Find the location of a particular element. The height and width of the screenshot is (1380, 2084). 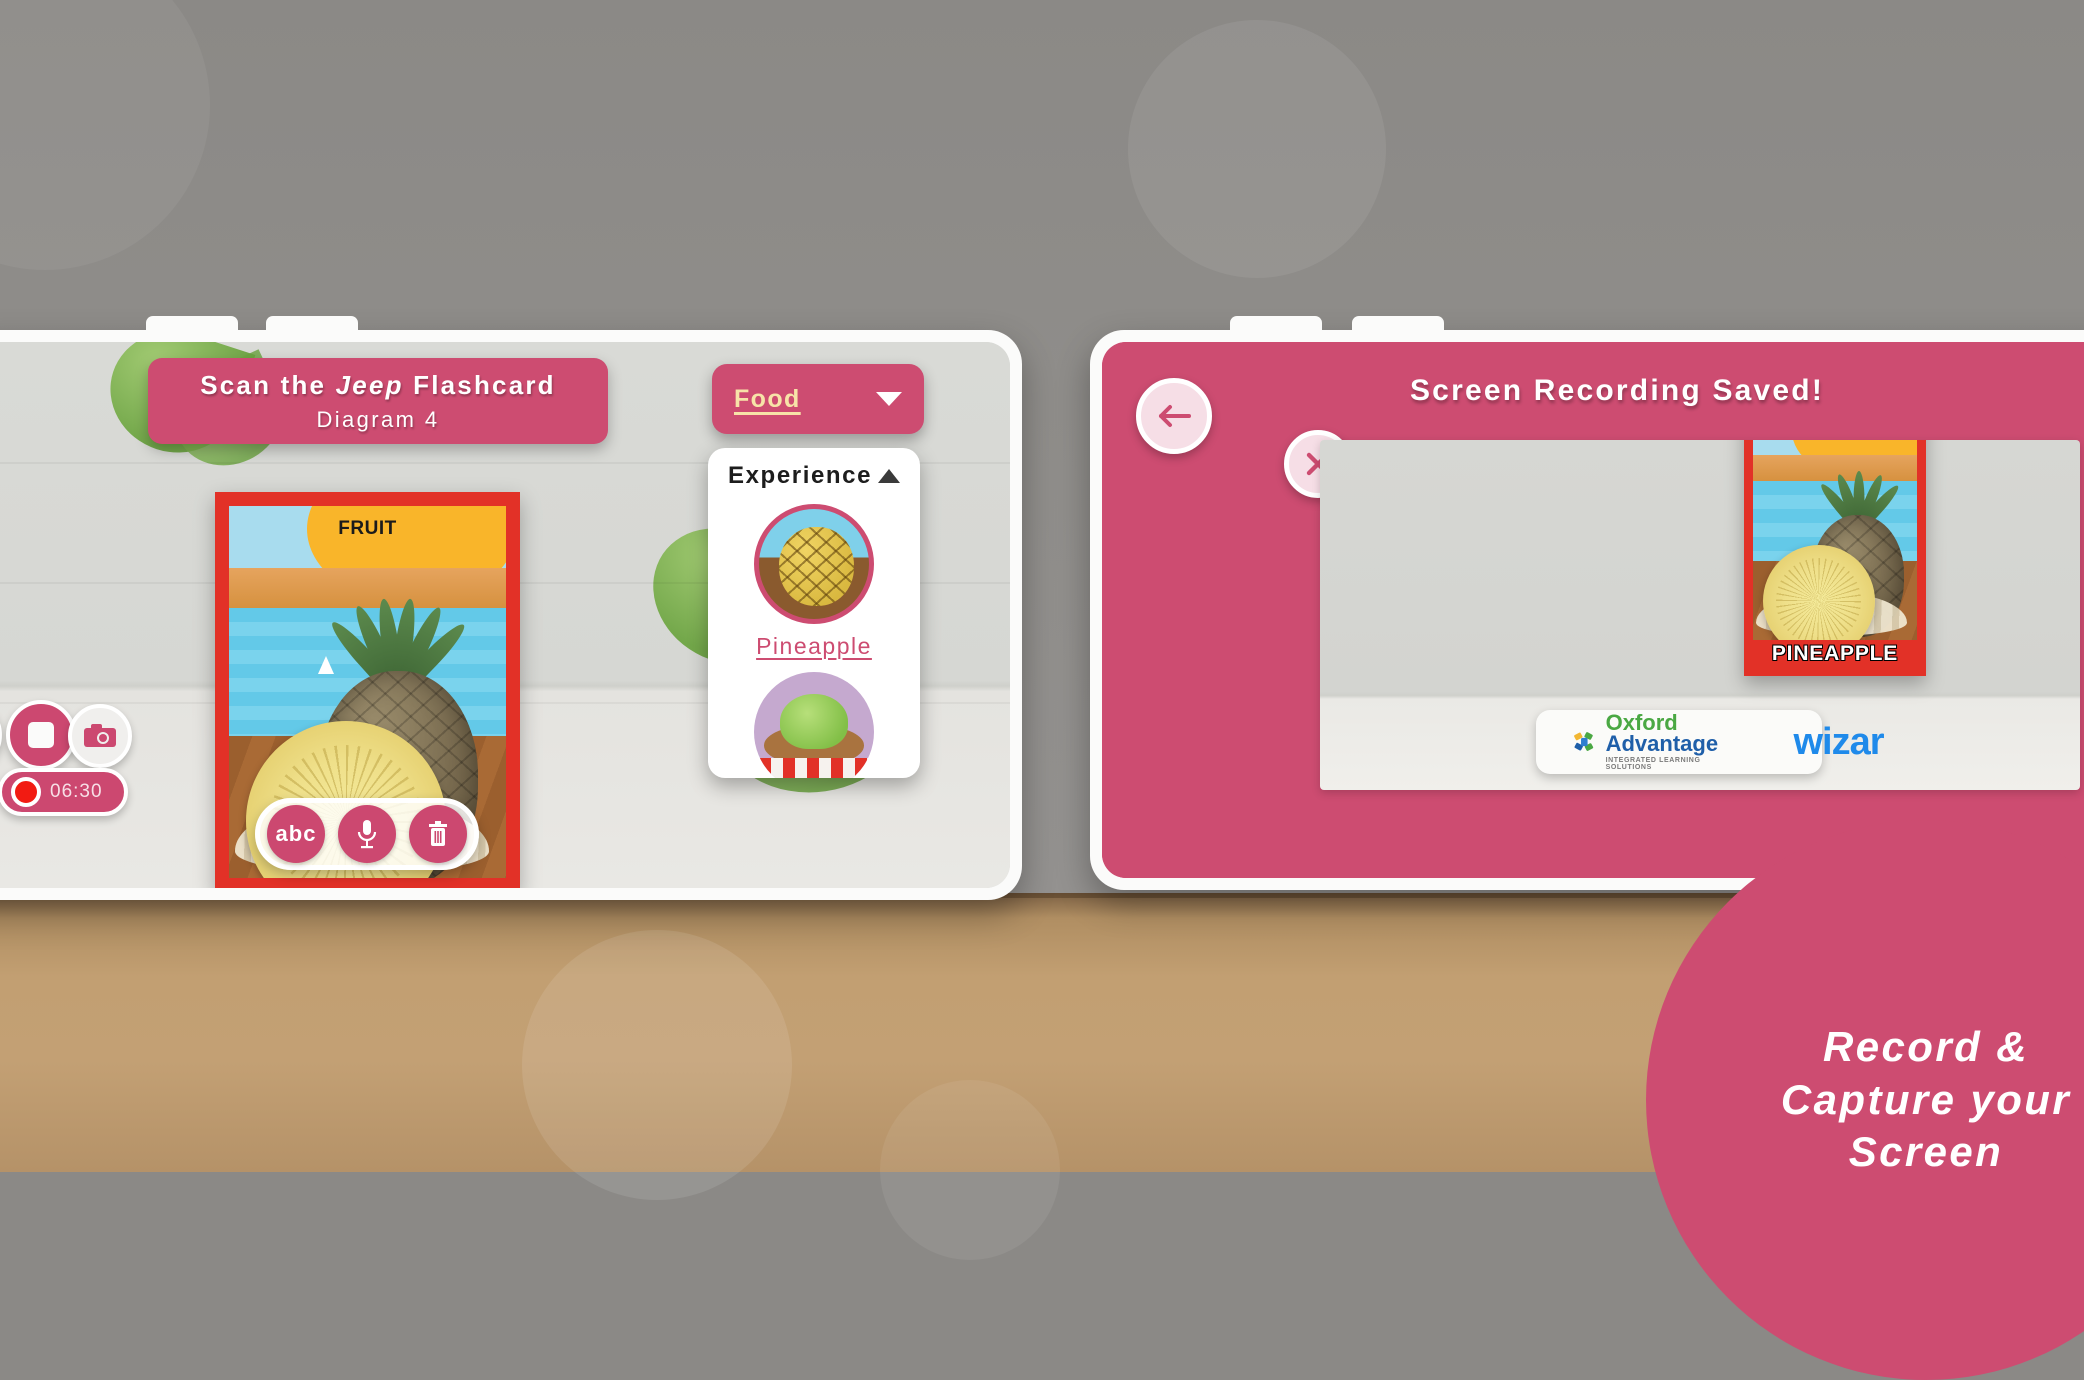

ar-flashcard: FRUIT abc is located at coordinates (367, 690).